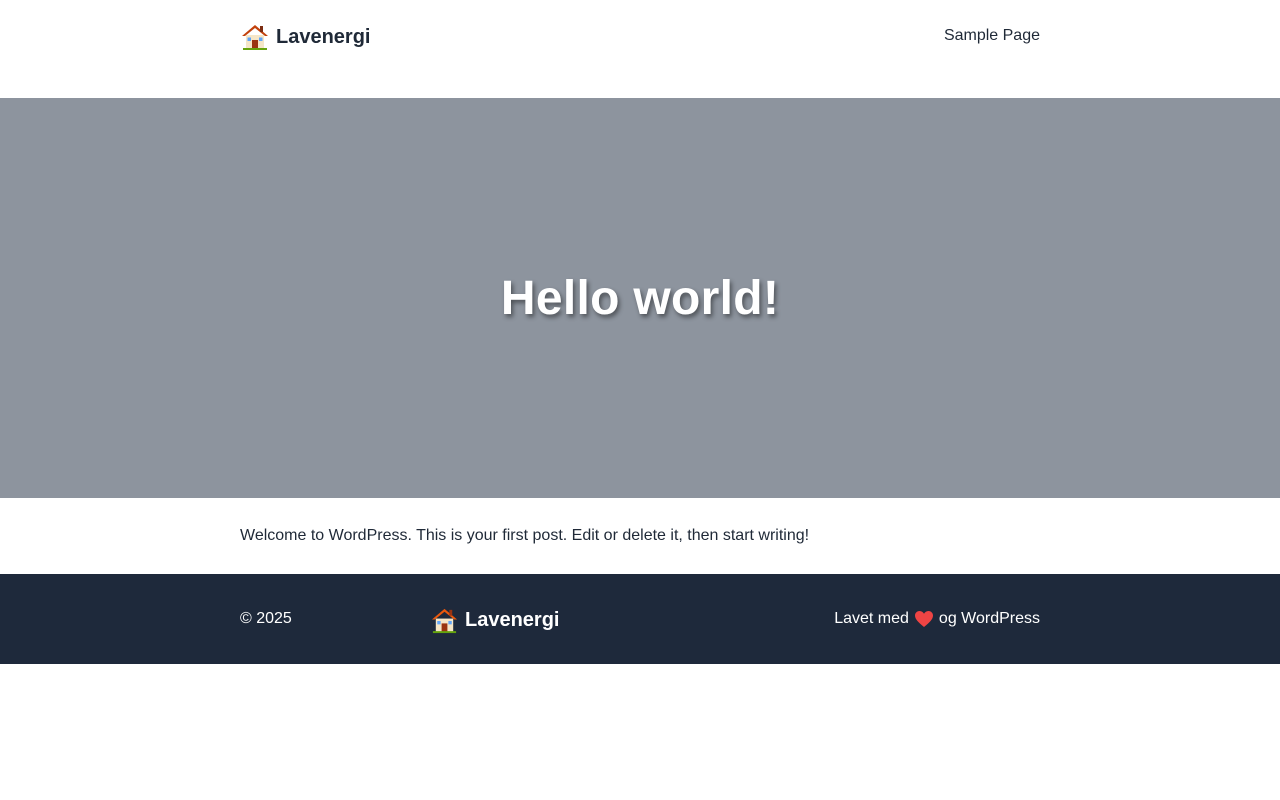 The width and height of the screenshot is (1280, 800). What do you see at coordinates (924, 619) in the screenshot?
I see `heart-icon` at bounding box center [924, 619].